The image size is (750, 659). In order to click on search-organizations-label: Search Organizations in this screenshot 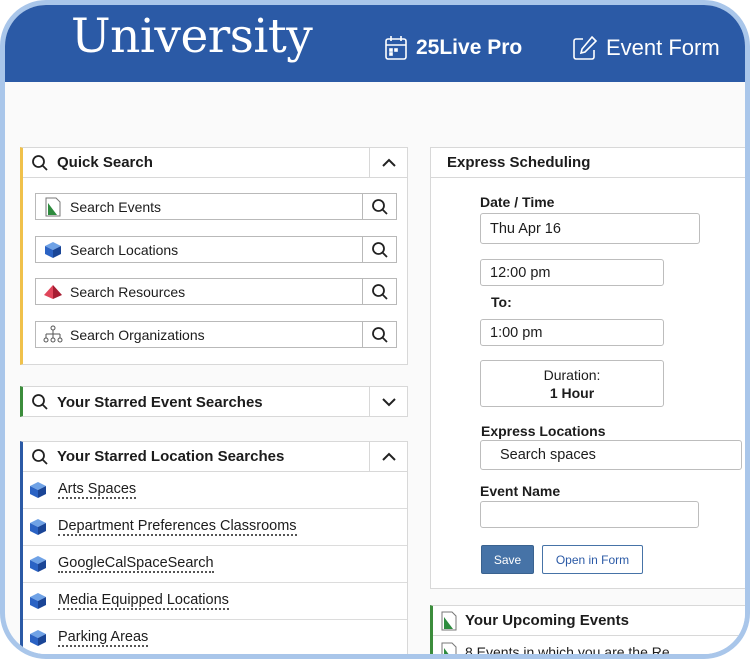, I will do `click(137, 334)`.